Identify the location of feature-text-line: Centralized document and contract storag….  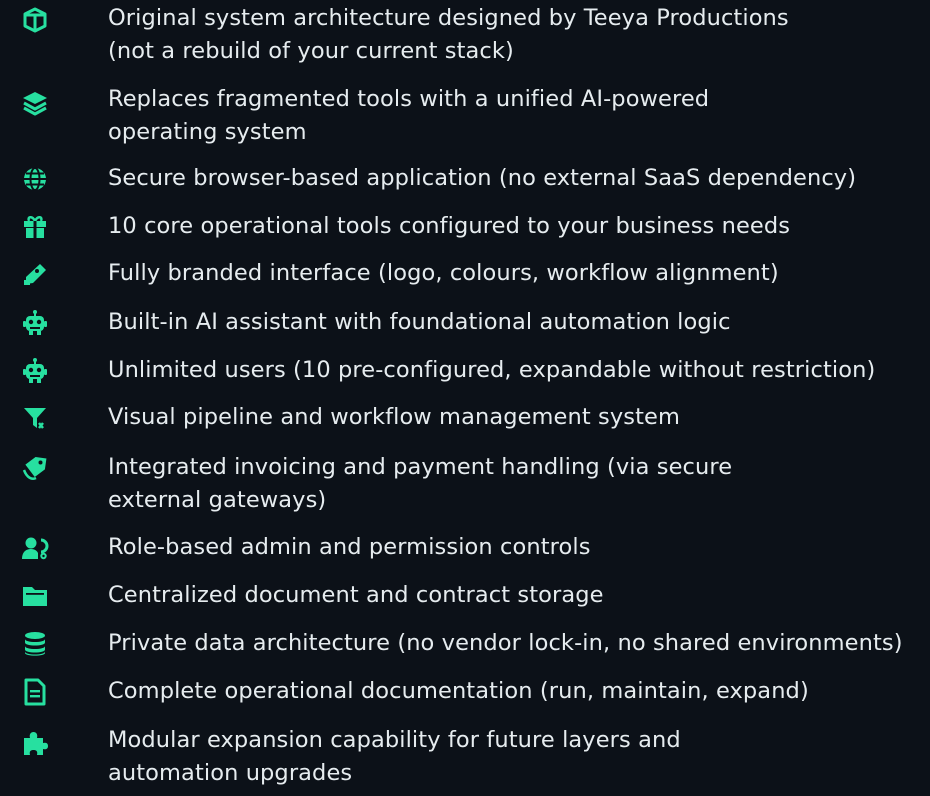
(356, 595).